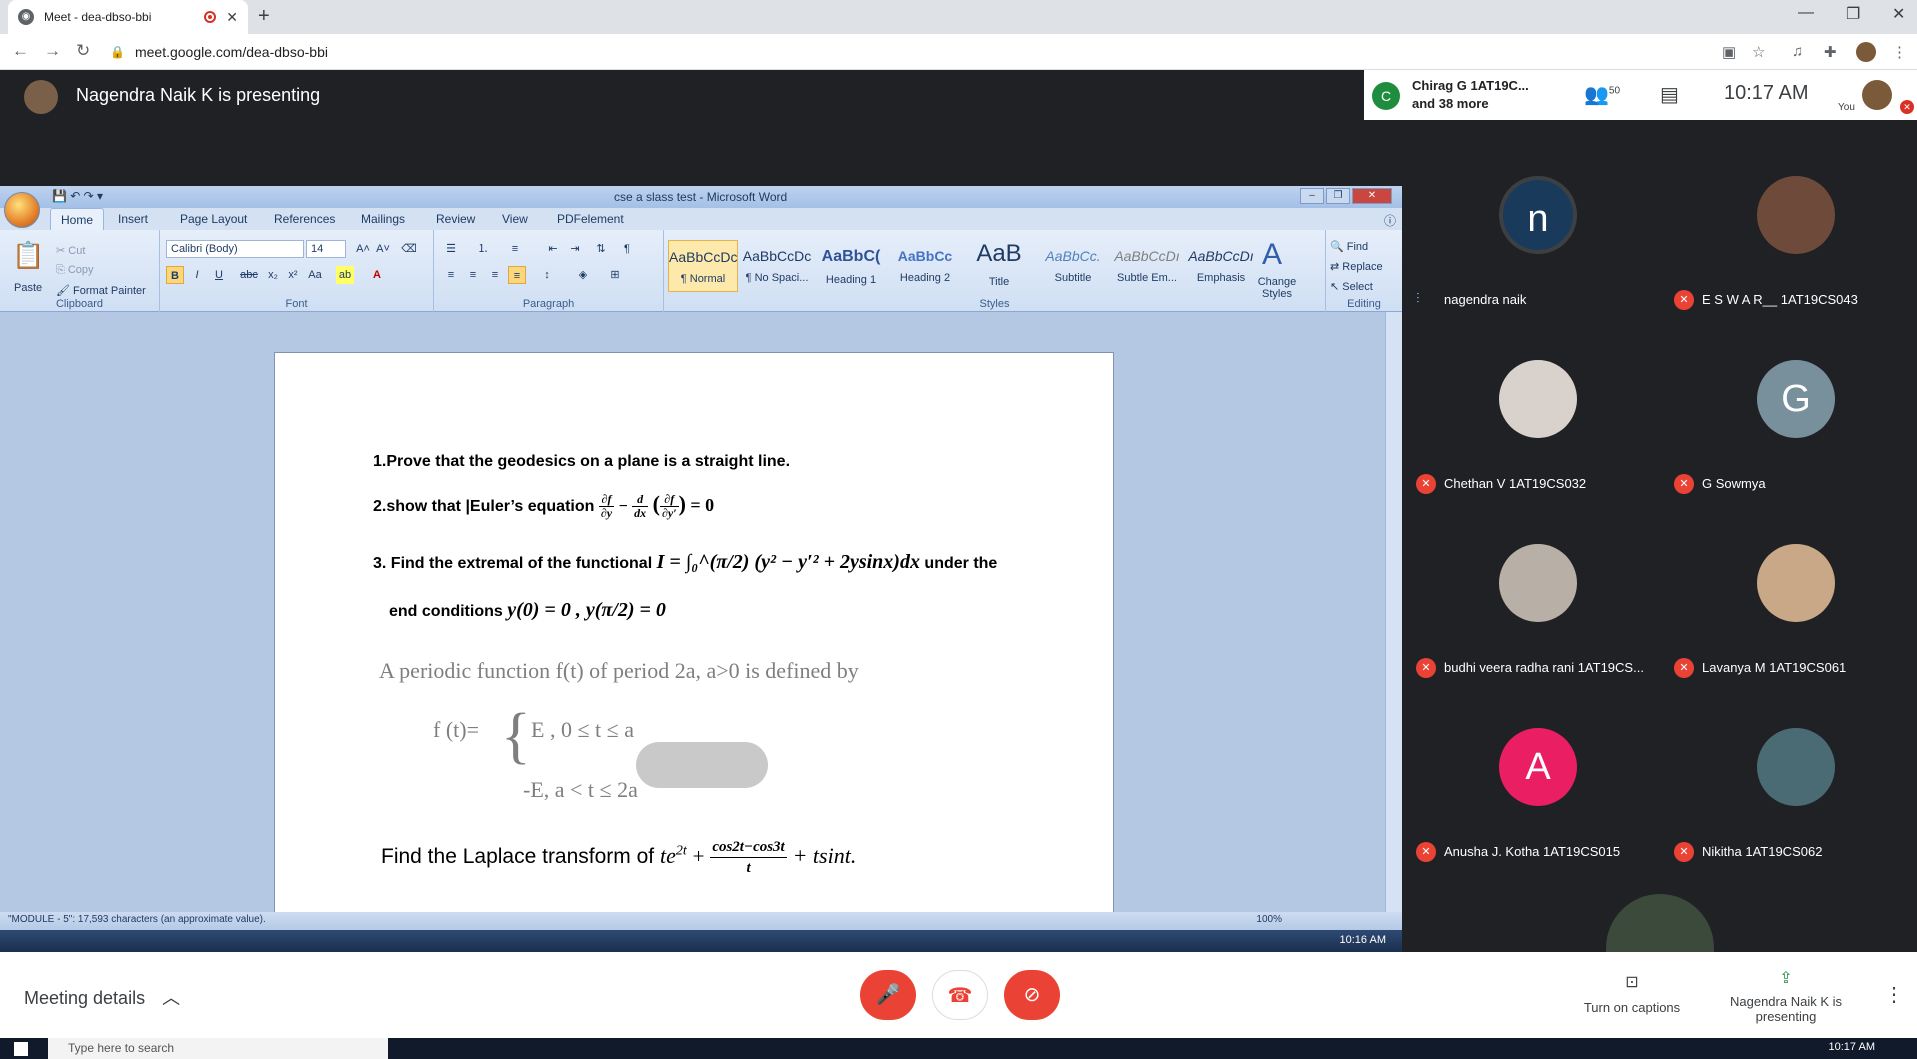 This screenshot has height=1059, width=1917. I want to click on minimize-window-button: —, so click(1806, 13).